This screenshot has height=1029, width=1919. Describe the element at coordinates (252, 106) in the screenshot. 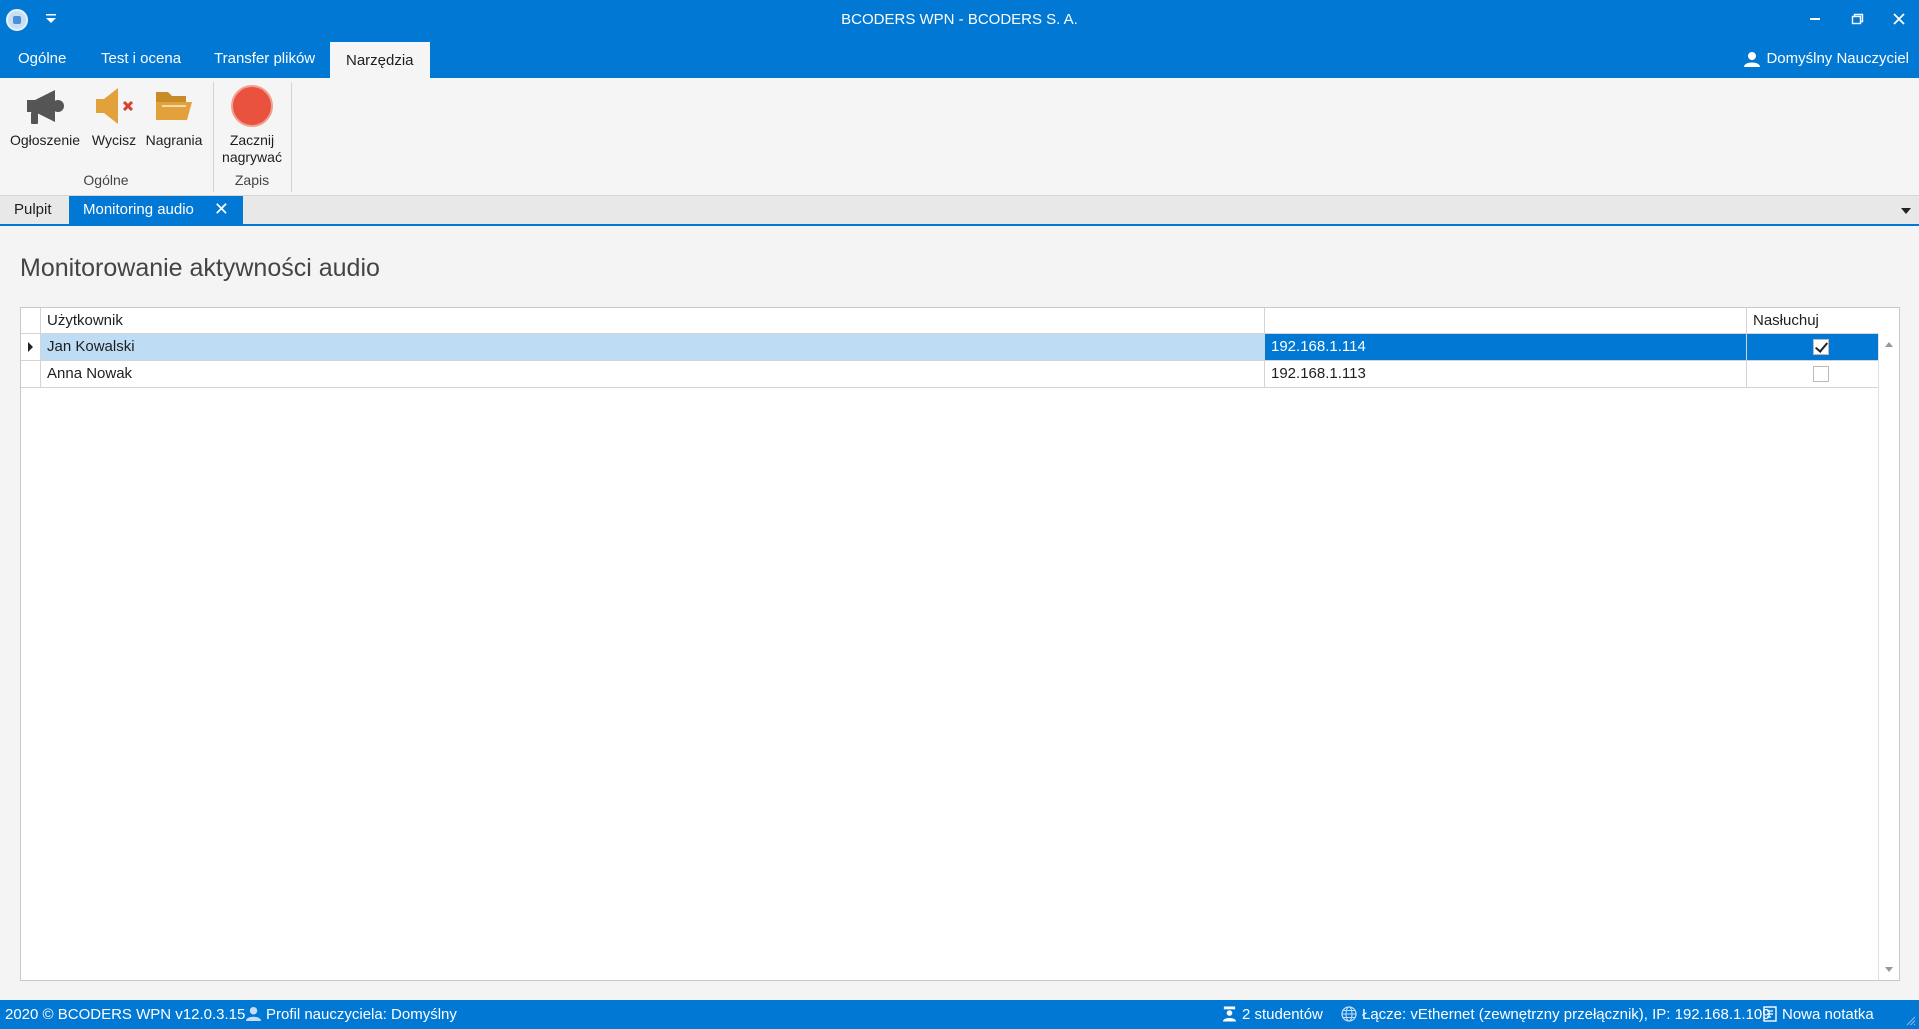

I see `record-icon` at that location.